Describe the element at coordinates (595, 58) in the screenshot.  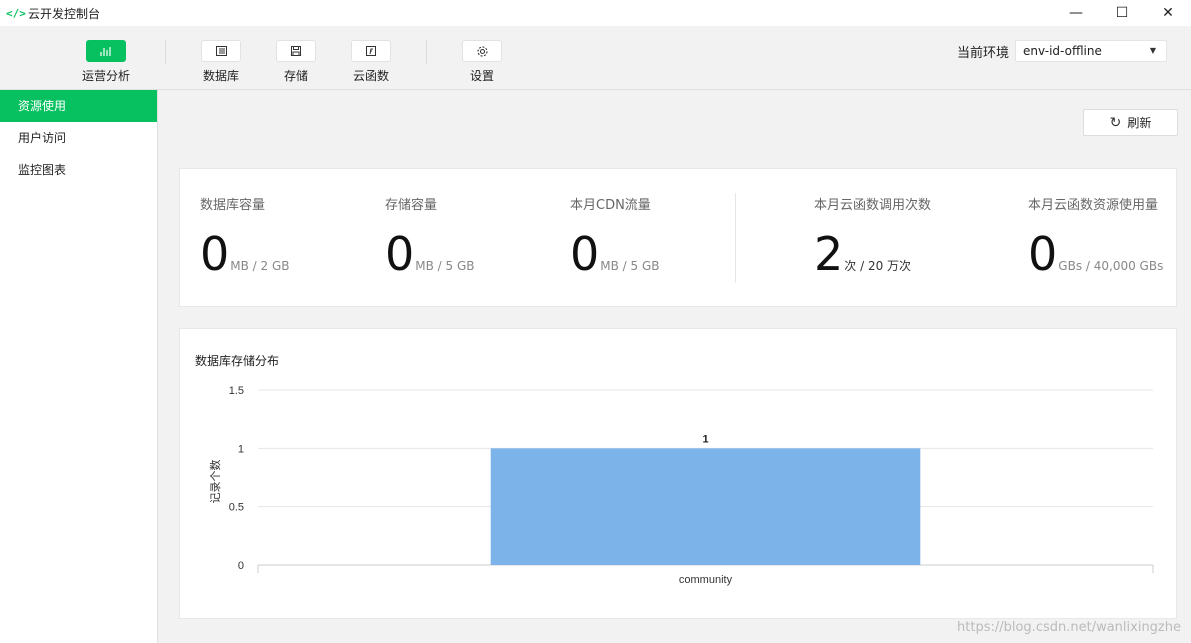
I see `main-toolbar: 运营分析 数据库 存储 云函数 设置 当前环境 env-id-offline ▼` at that location.